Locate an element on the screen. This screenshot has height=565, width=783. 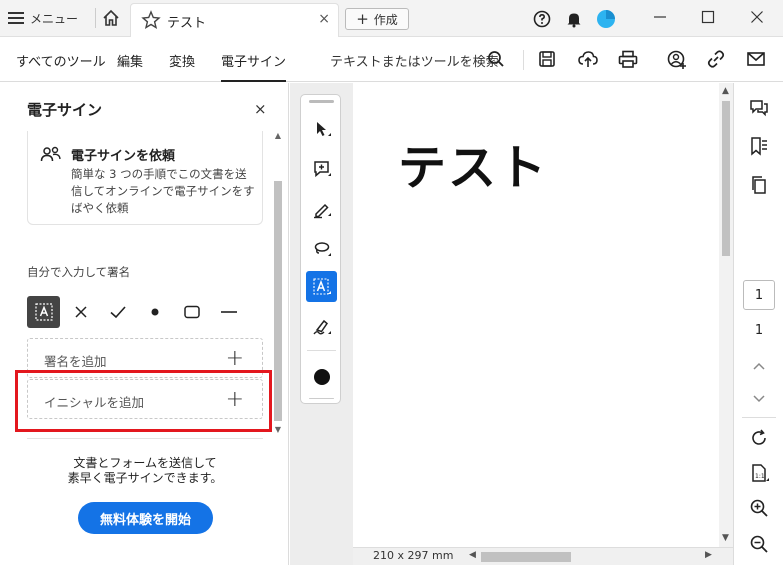
upload-cloud-icon is located at coordinates (588, 60).